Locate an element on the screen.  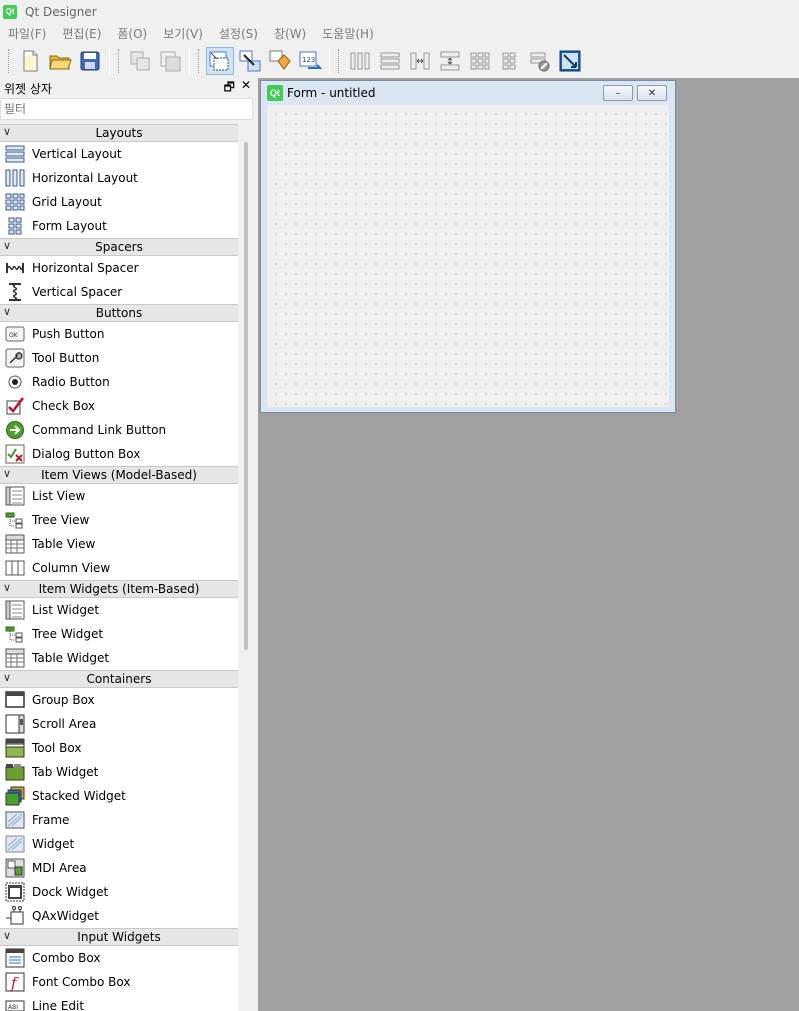
widget-item-column-view: Column View is located at coordinates (119, 568).